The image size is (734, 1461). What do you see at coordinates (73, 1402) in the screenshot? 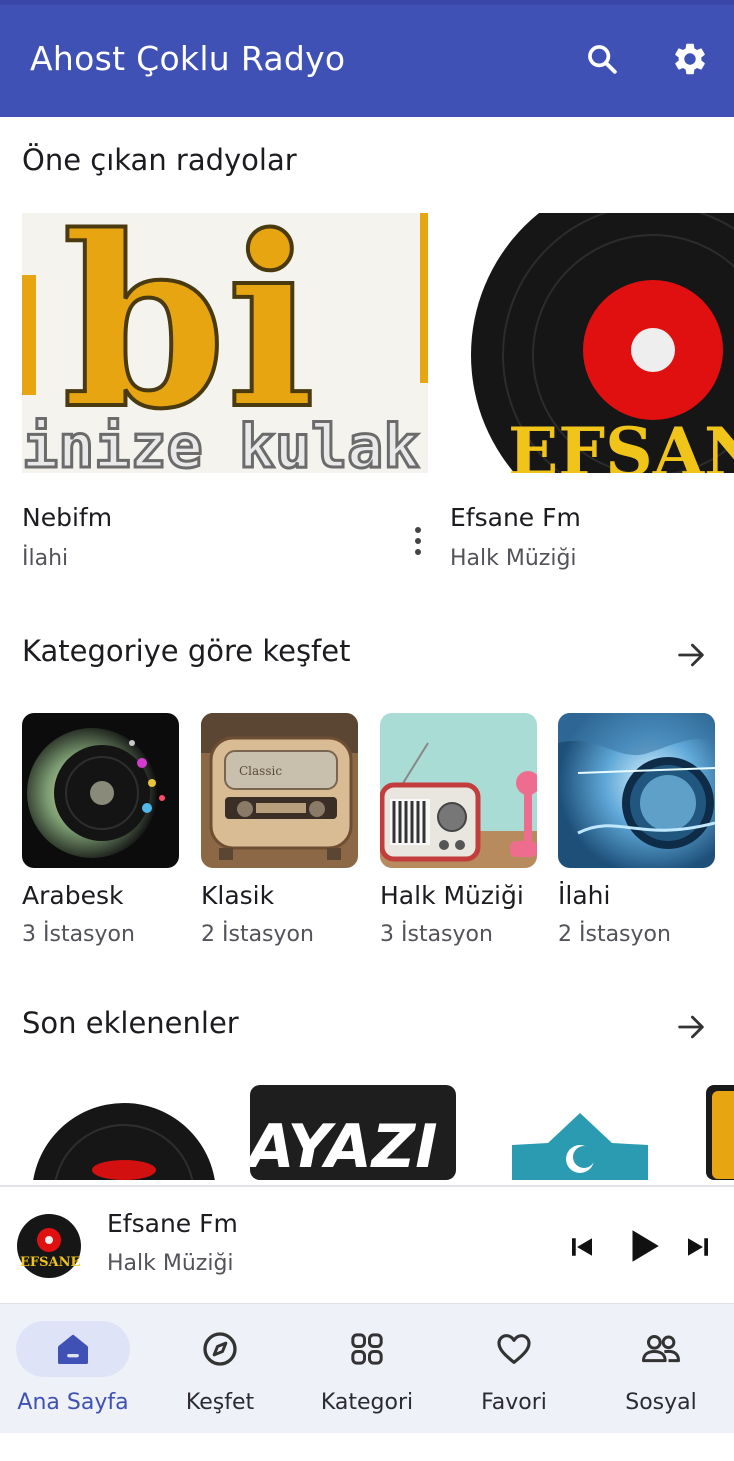
I see `nav-label: Ana Sayfa` at bounding box center [73, 1402].